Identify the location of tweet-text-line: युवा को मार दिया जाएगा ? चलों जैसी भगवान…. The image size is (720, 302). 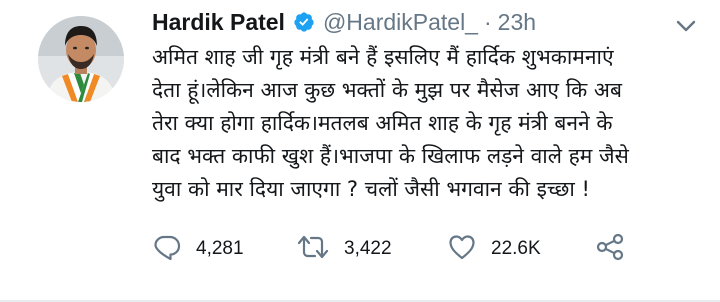
(371, 189).